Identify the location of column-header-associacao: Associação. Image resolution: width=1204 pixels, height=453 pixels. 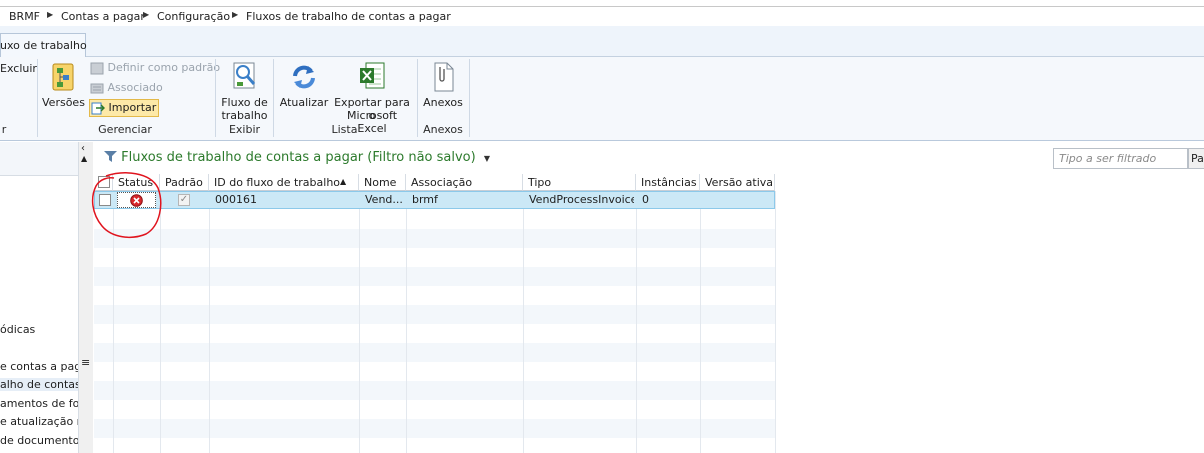
(464, 182).